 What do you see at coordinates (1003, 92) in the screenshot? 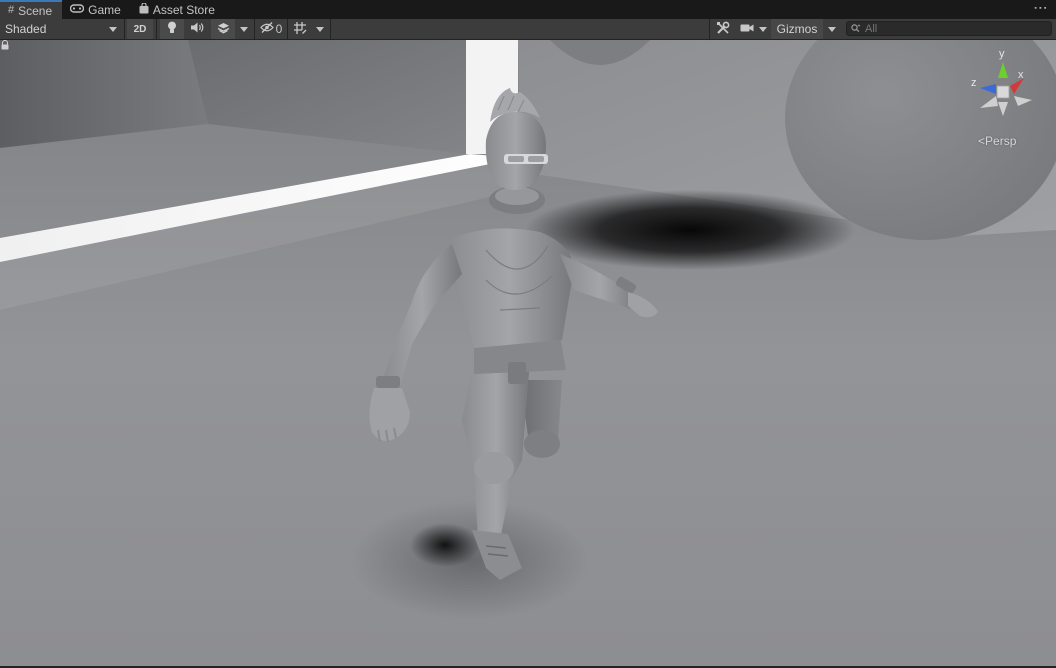
I see `gizmo-center-cube` at bounding box center [1003, 92].